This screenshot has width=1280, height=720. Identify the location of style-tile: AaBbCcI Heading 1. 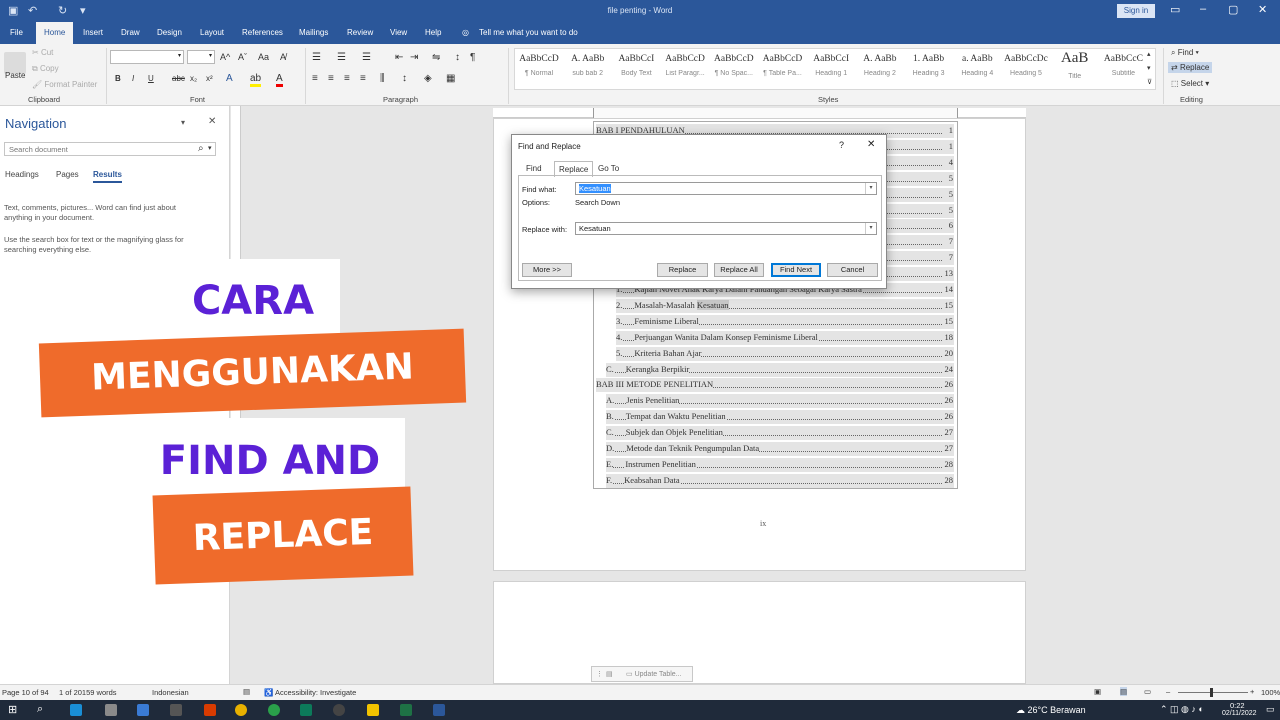
(831, 69).